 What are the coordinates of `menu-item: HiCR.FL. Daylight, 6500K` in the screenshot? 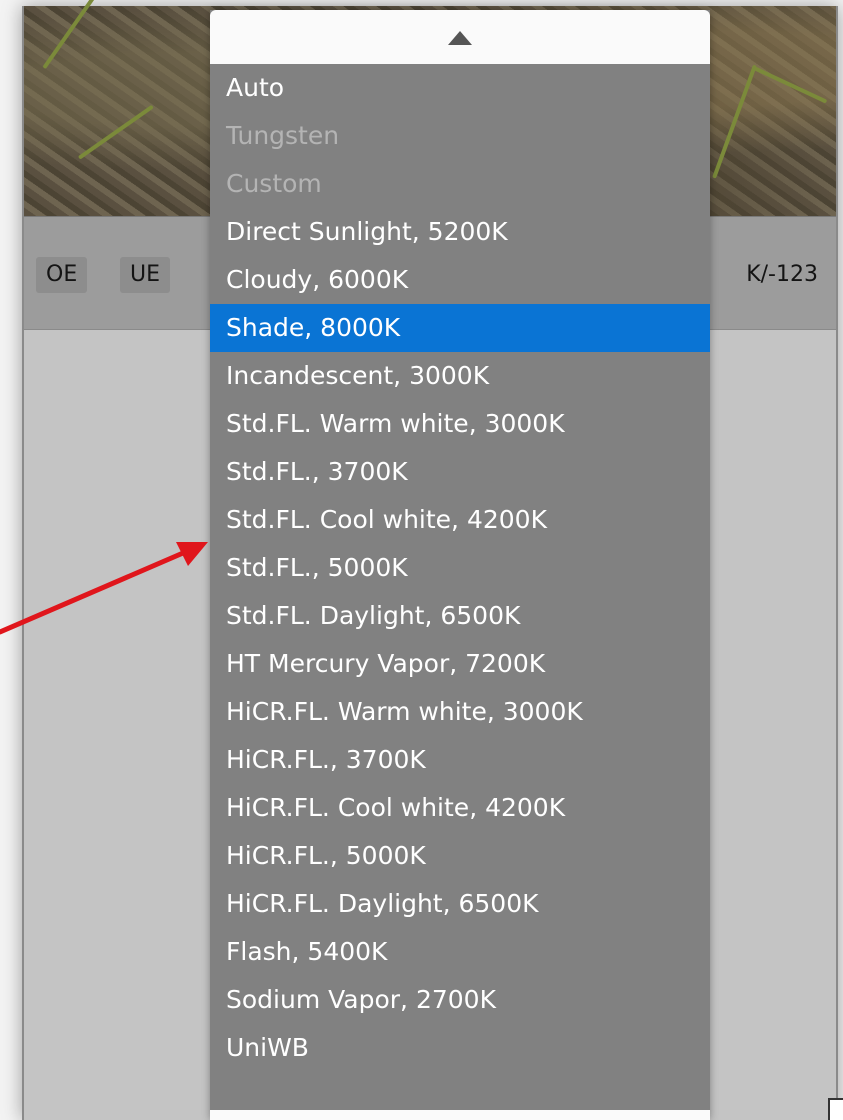 It's located at (460, 904).